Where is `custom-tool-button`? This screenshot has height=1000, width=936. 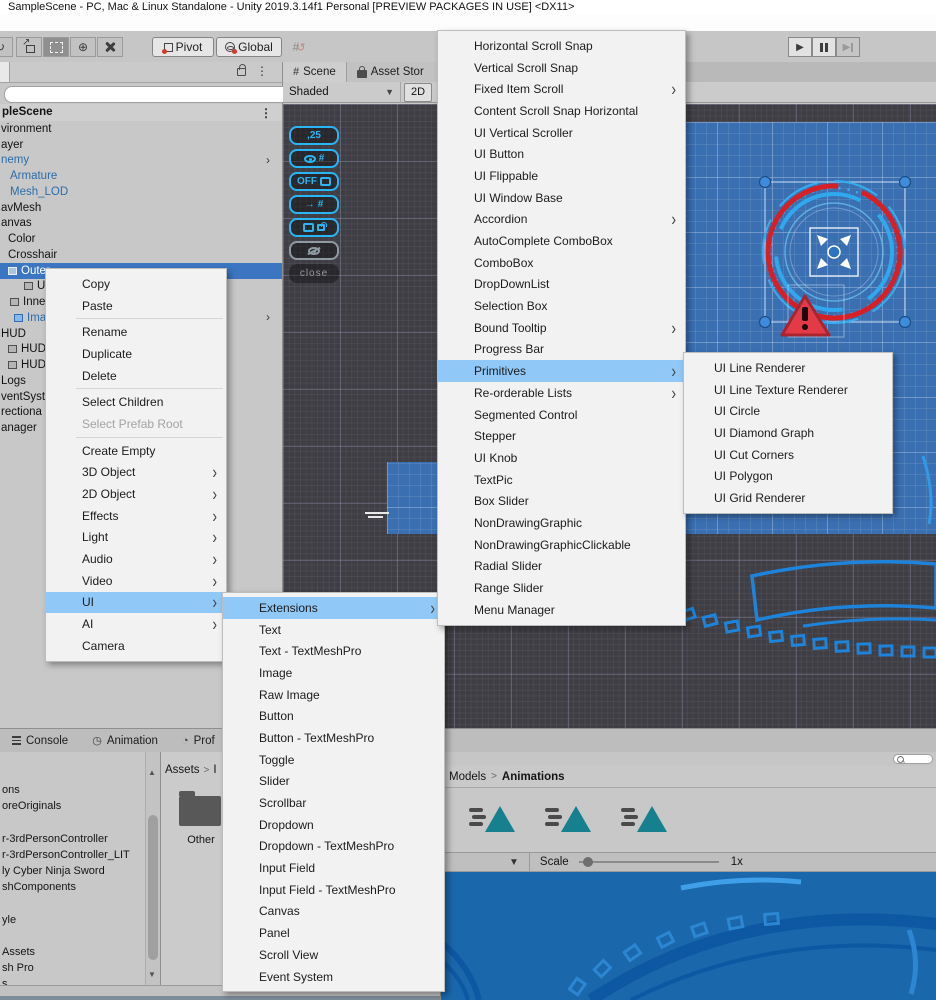 custom-tool-button is located at coordinates (110, 47).